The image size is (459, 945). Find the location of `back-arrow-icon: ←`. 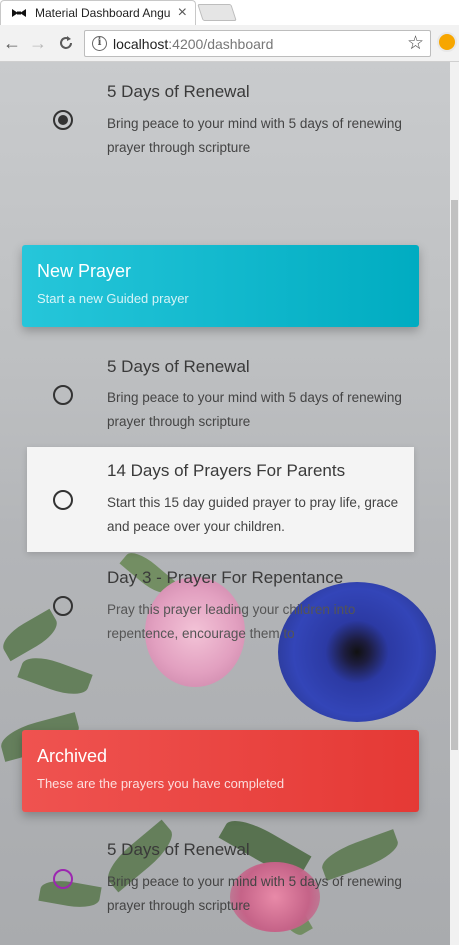

back-arrow-icon: ← is located at coordinates (12, 43).